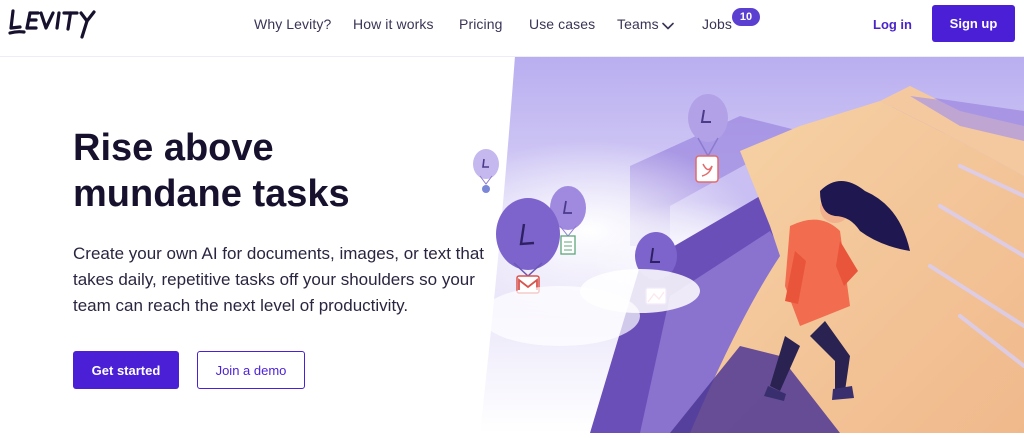  I want to click on signup-button: Sign up, so click(973, 23).